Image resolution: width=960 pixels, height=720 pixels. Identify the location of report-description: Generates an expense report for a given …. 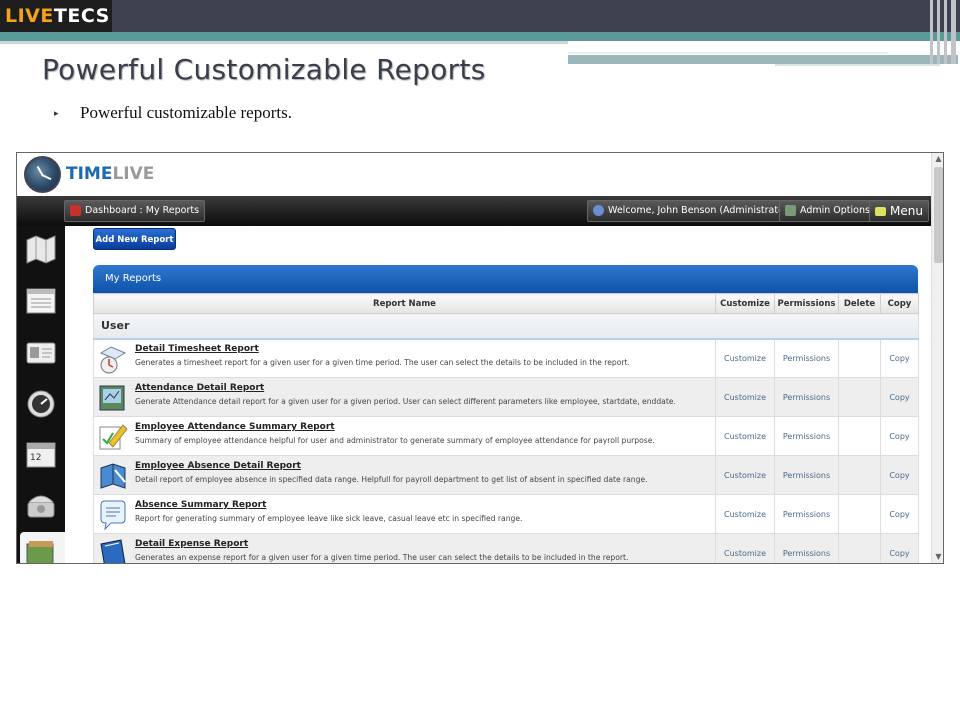
(382, 557).